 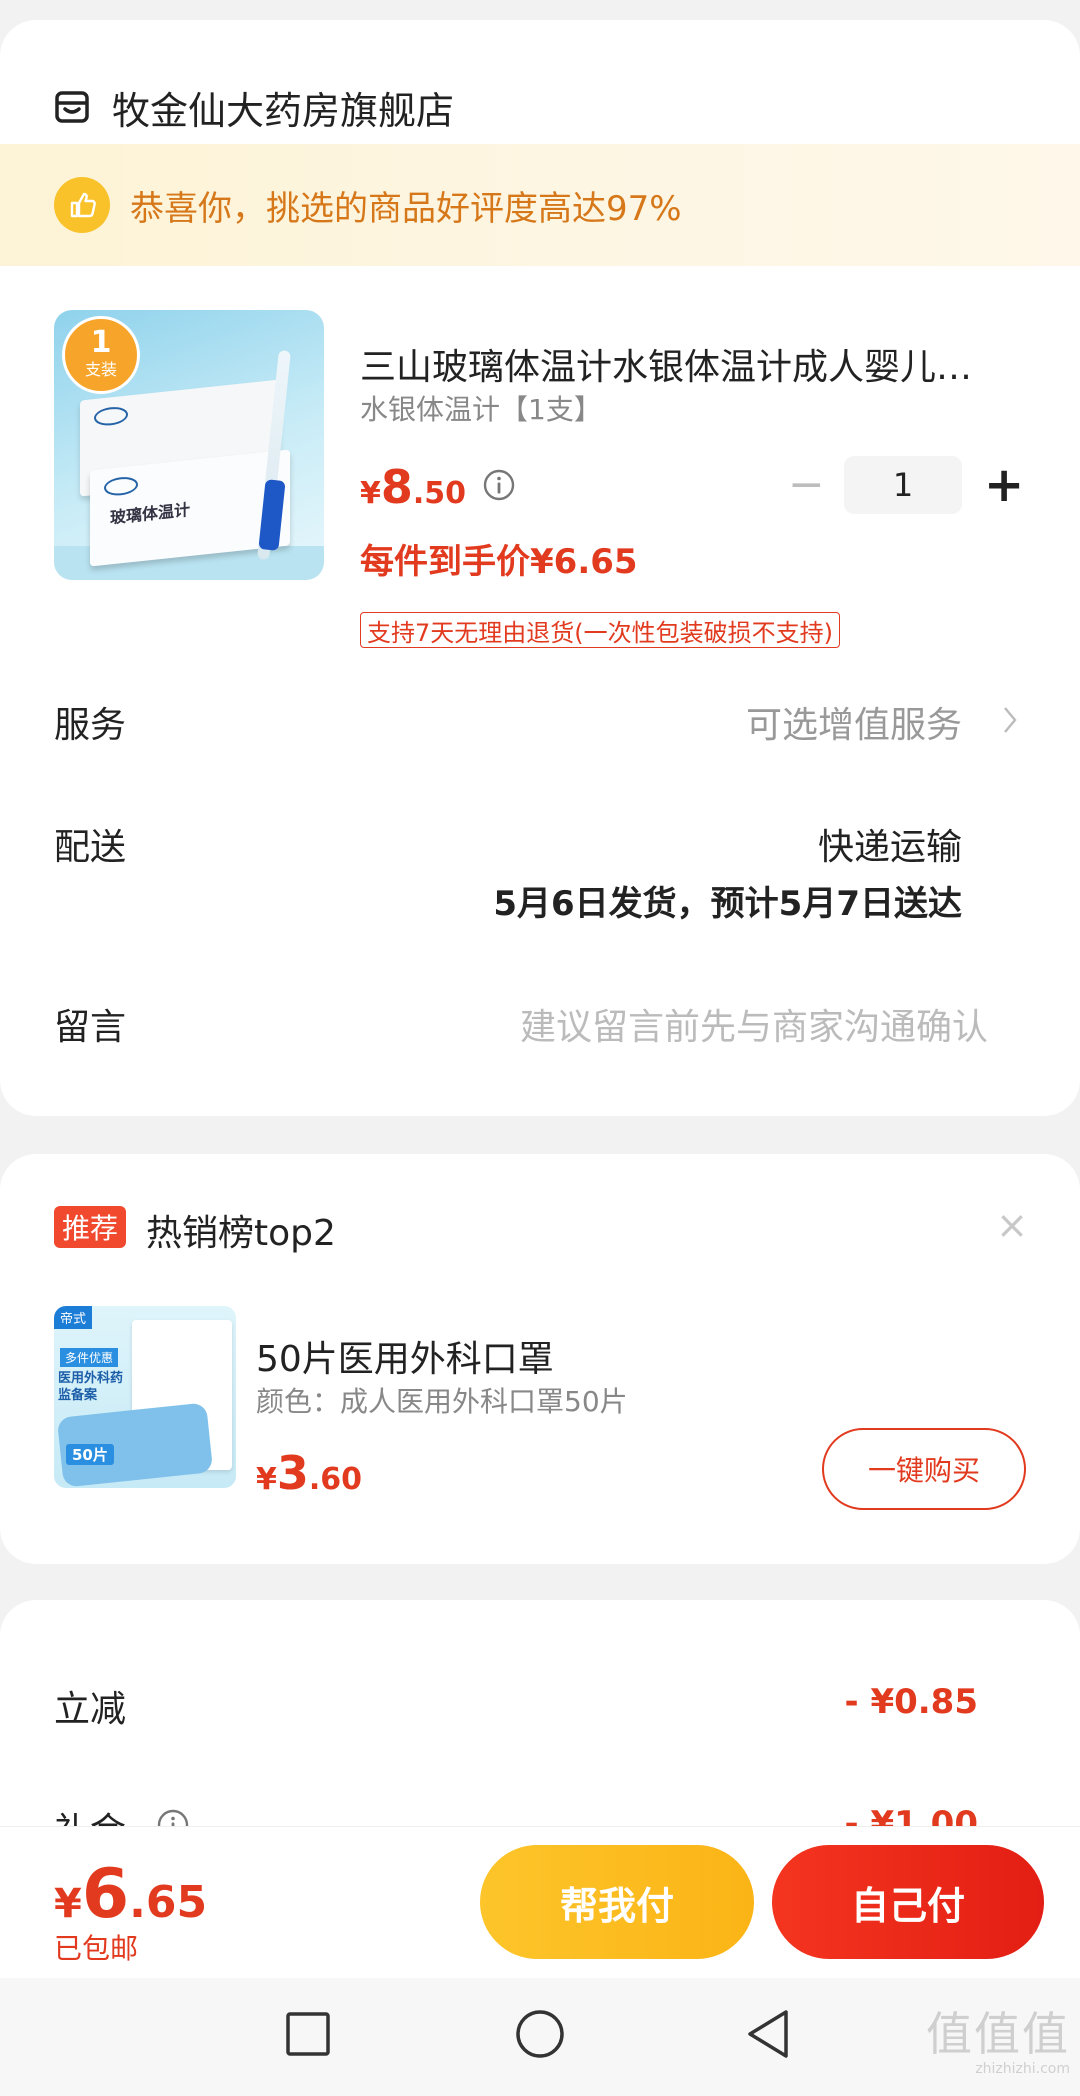 What do you see at coordinates (406, 208) in the screenshot?
I see `notice-text: 恭喜你，挑选的商品好评度高达97%` at bounding box center [406, 208].